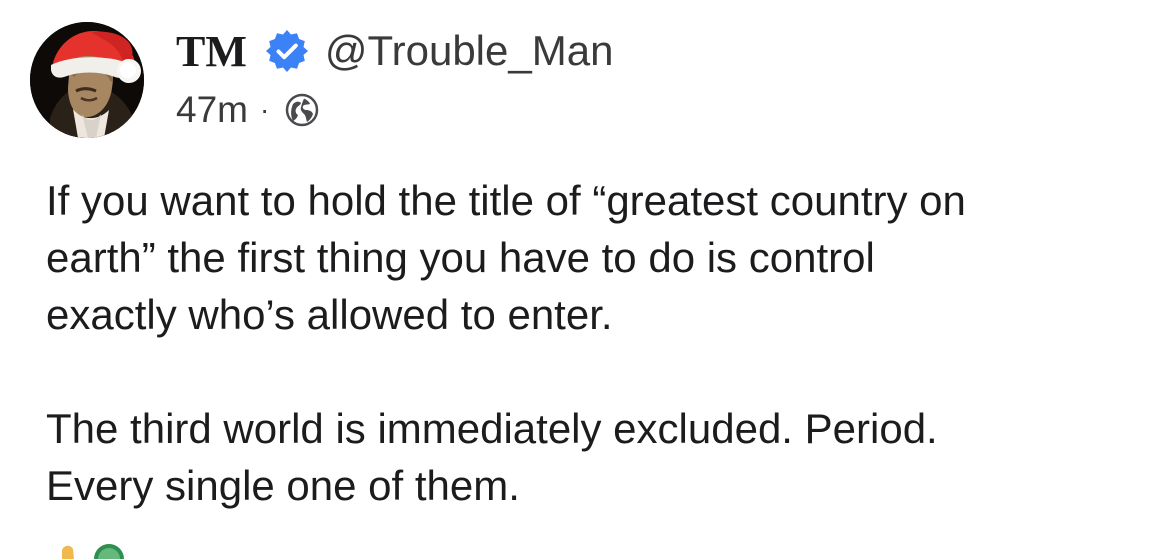 The height and width of the screenshot is (559, 1170). I want to click on author-handle: @Trouble_Man, so click(469, 51).